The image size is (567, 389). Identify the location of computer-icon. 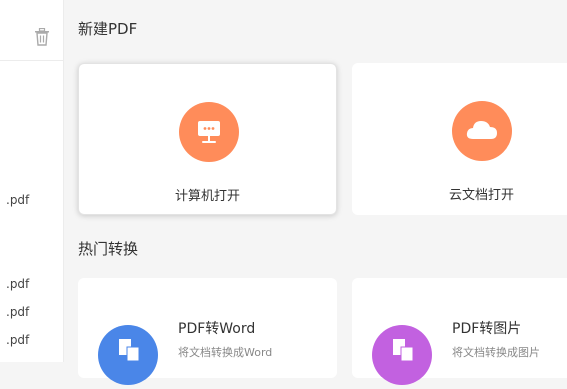
(209, 132).